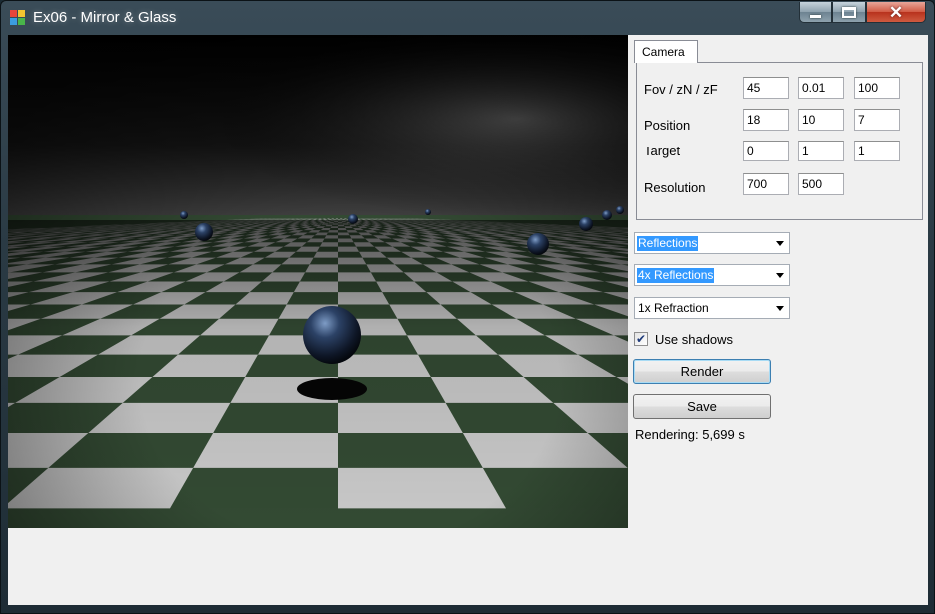 Image resolution: width=935 pixels, height=614 pixels. Describe the element at coordinates (18, 17) in the screenshot. I see `app-icon` at that location.